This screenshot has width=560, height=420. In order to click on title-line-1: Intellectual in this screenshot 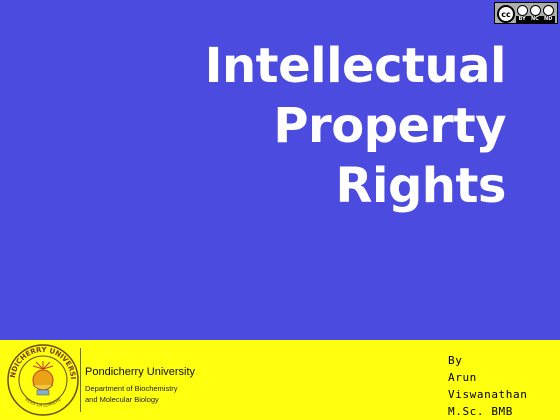, I will do `click(355, 66)`.